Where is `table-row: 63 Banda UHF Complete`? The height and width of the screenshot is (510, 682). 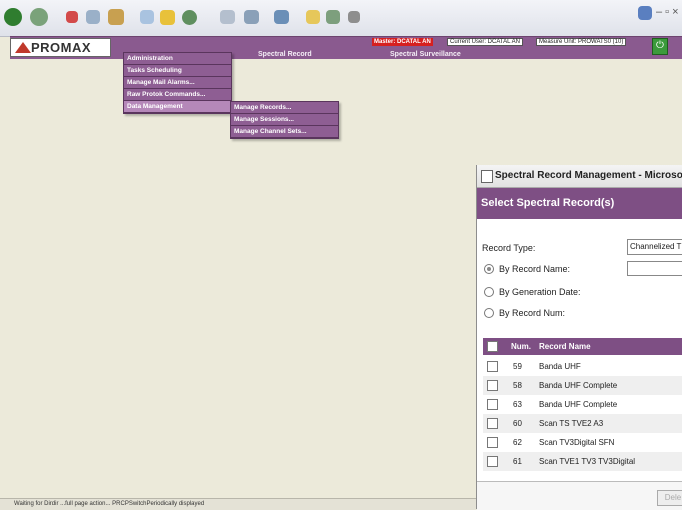 table-row: 63 Banda UHF Complete is located at coordinates (582, 404).